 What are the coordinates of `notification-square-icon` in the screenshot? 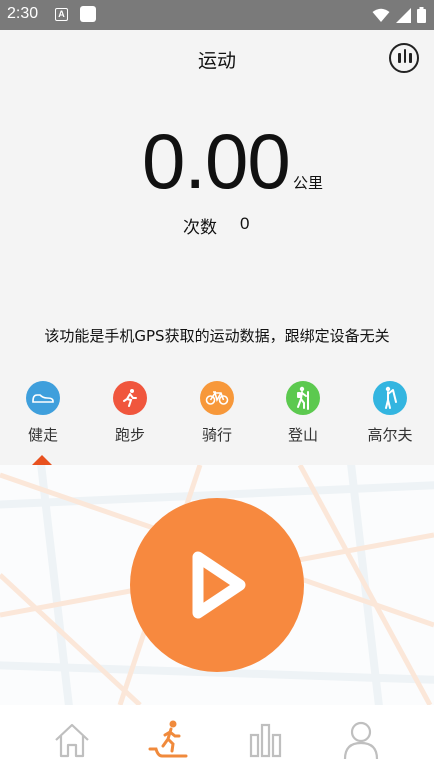 It's located at (88, 14).